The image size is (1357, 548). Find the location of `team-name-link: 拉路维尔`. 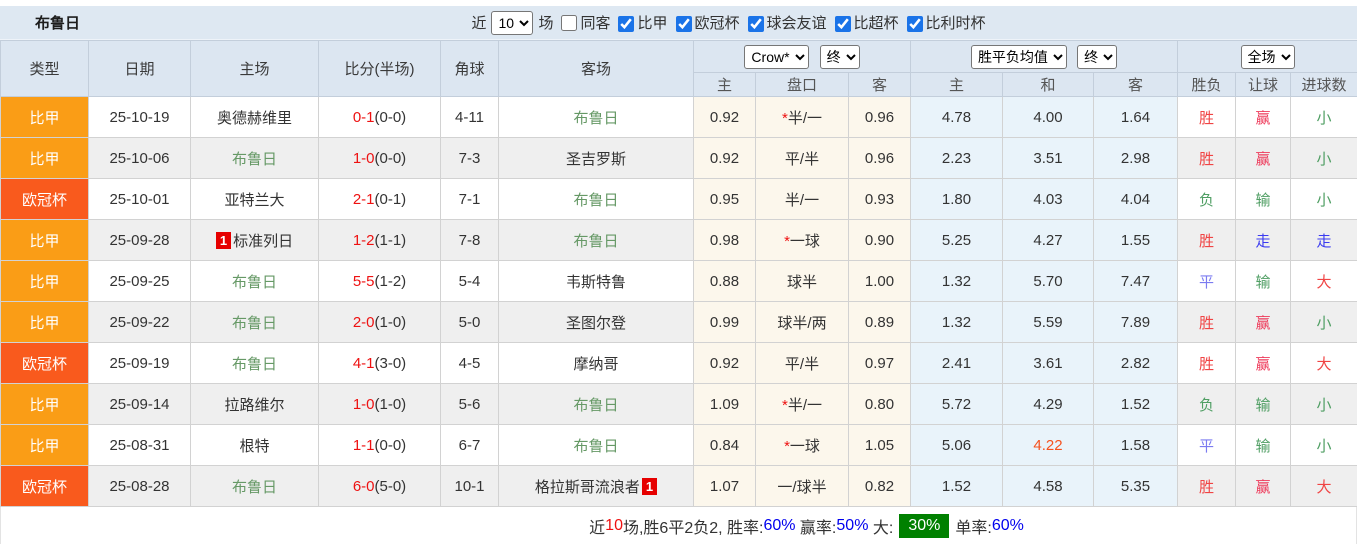

team-name-link: 拉路维尔 is located at coordinates (254, 405).